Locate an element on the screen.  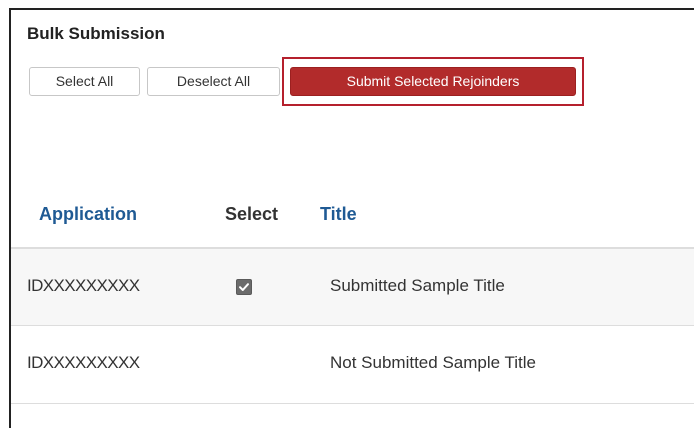
column-header-title: Title is located at coordinates (338, 214).